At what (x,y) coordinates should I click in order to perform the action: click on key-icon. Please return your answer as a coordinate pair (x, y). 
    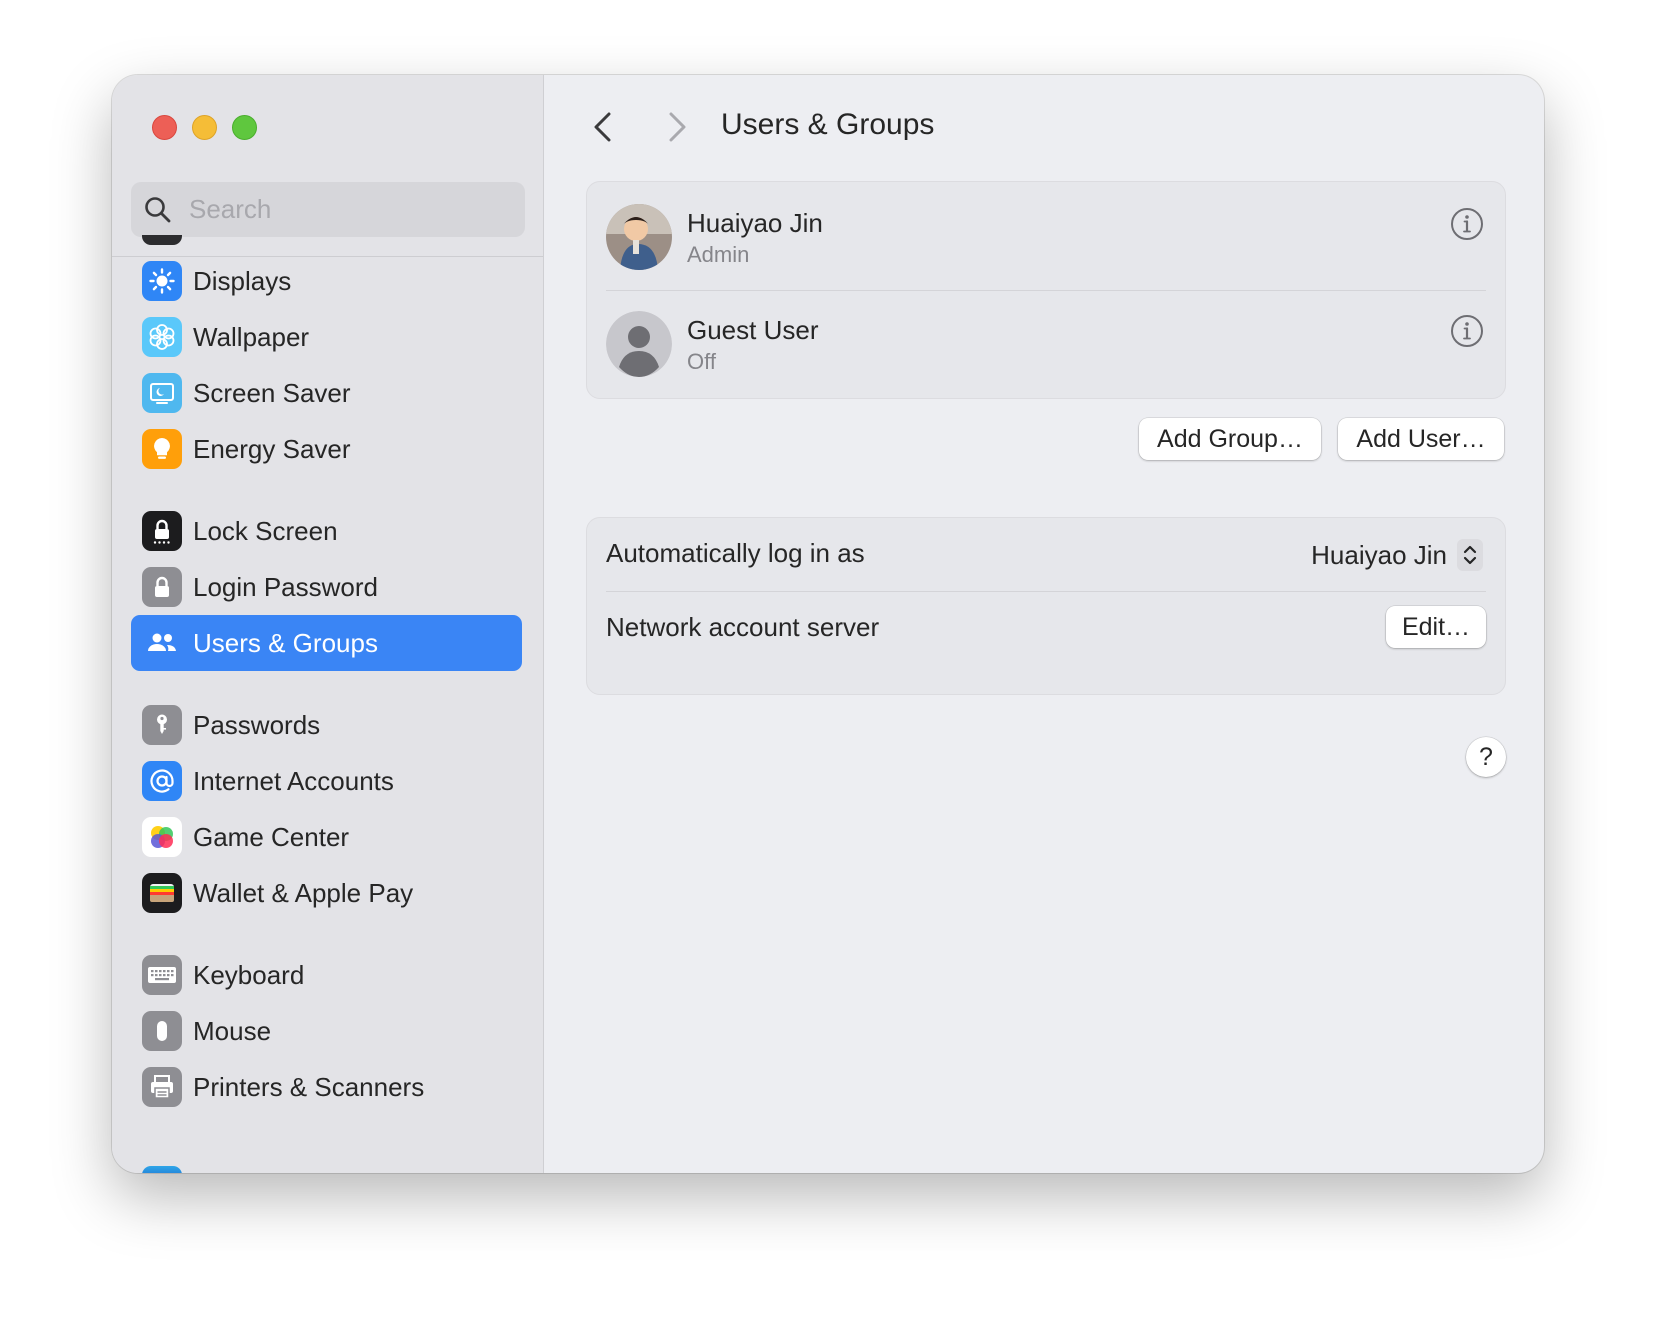
    Looking at the image, I should click on (162, 725).